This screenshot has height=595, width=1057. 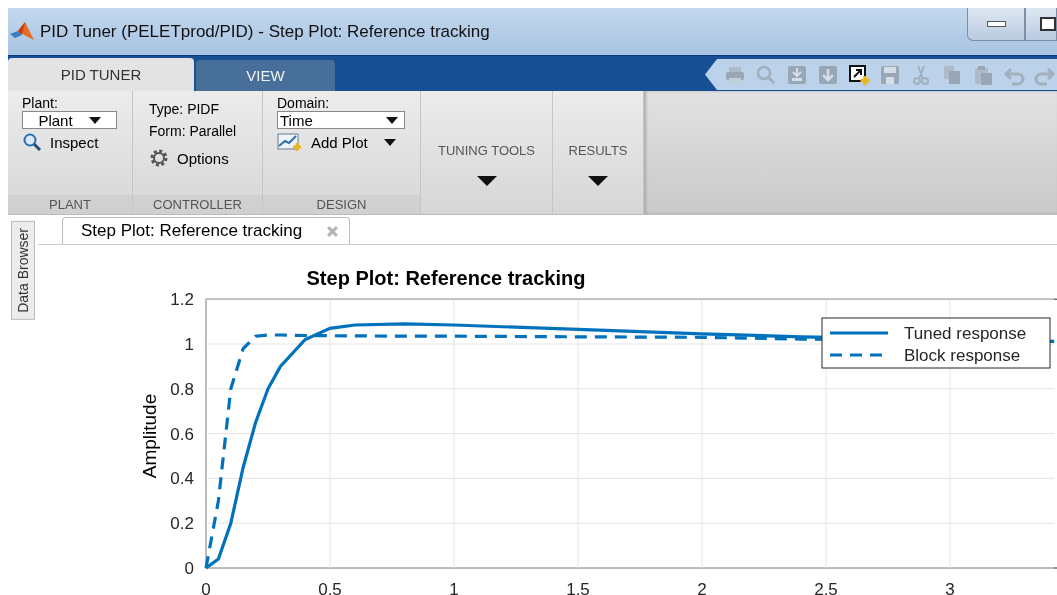 I want to click on type-label: Type: PIDF, so click(x=185, y=109).